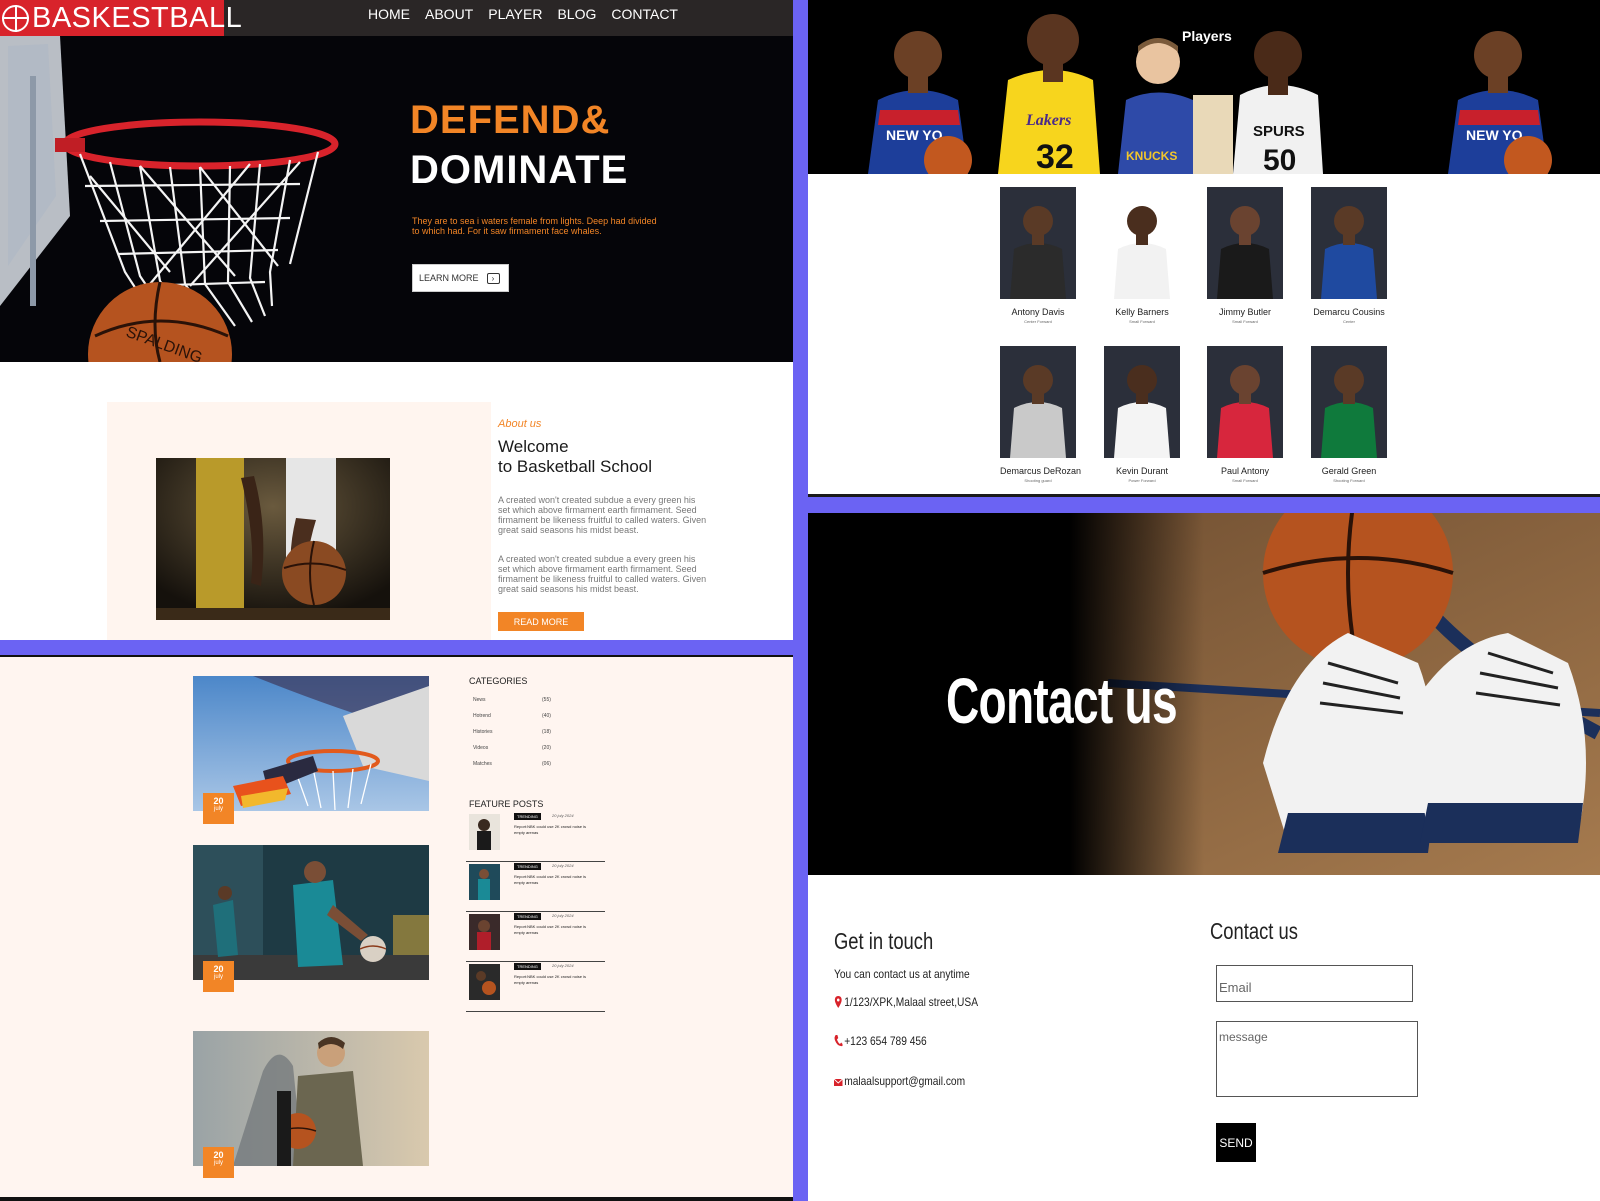 Image resolution: width=1600 pixels, height=1201 pixels. Describe the element at coordinates (513, 700) in the screenshot. I see `category-item-news: News (55)` at that location.